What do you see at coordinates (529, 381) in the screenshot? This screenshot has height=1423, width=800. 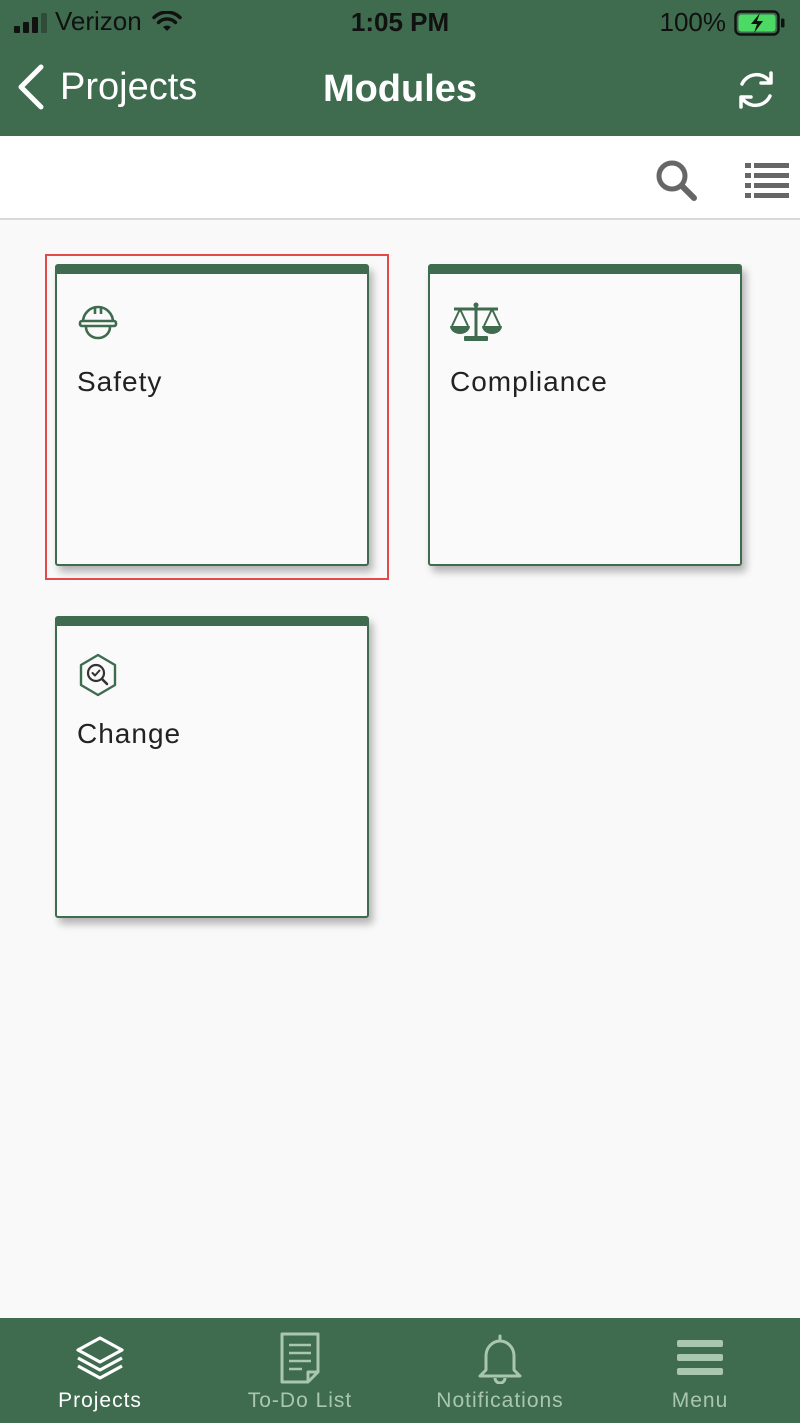 I see `module-label: Compliance` at bounding box center [529, 381].